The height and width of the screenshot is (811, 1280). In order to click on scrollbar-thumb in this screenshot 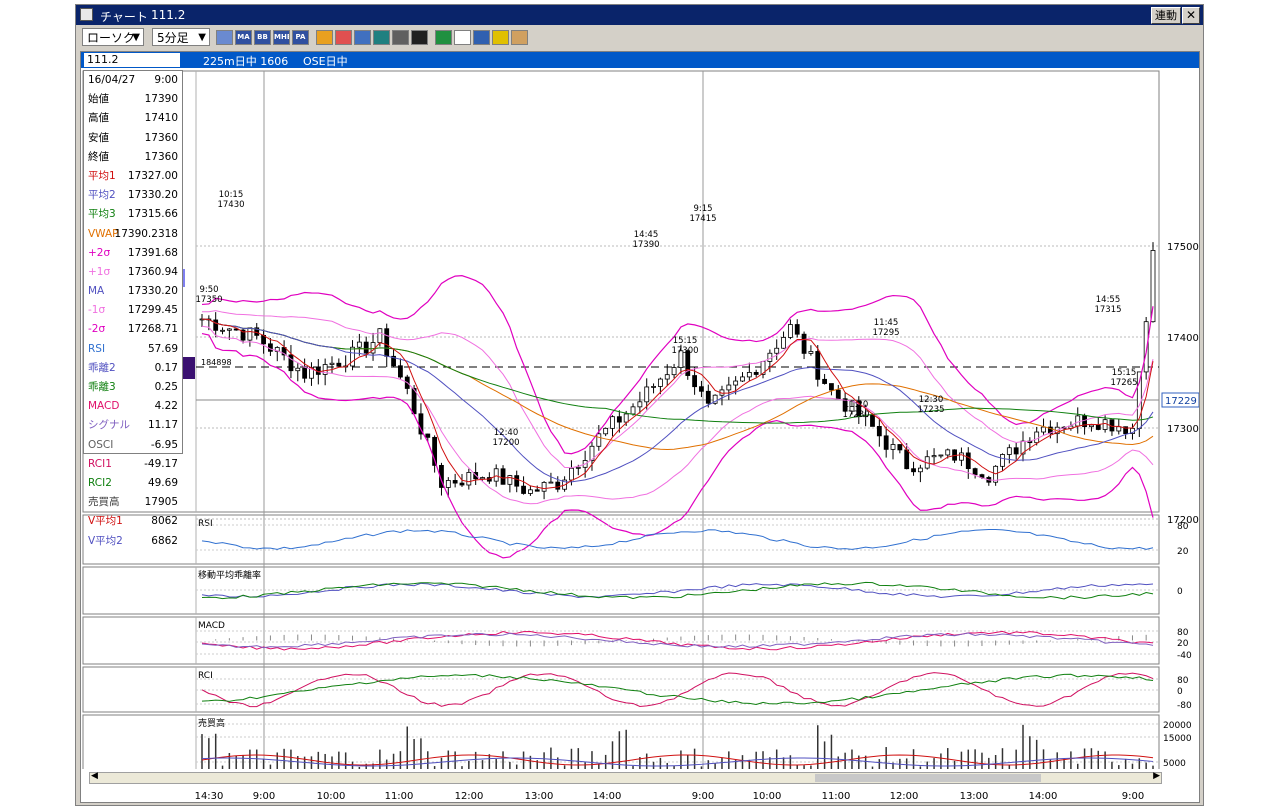, I will do `click(928, 778)`.